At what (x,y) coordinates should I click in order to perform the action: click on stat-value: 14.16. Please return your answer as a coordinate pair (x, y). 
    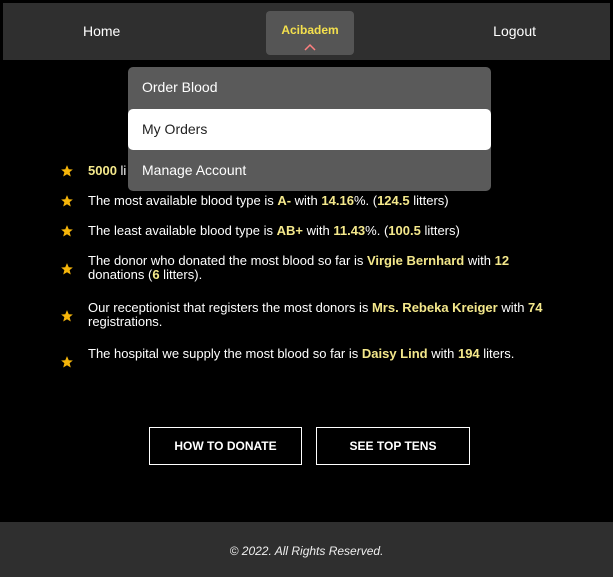
    Looking at the image, I should click on (337, 200).